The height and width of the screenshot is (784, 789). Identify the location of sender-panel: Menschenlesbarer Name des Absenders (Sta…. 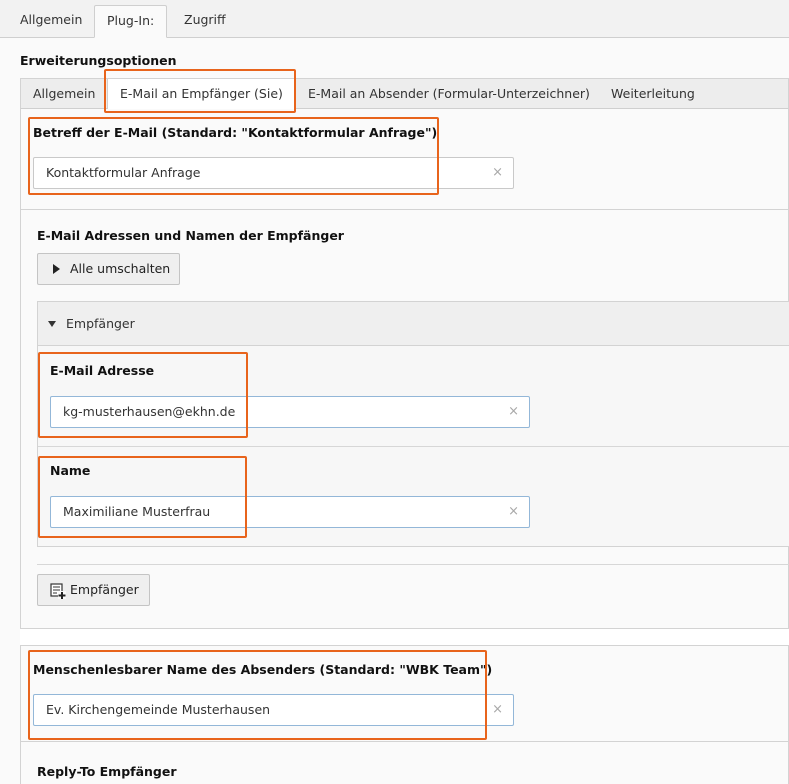
(404, 693).